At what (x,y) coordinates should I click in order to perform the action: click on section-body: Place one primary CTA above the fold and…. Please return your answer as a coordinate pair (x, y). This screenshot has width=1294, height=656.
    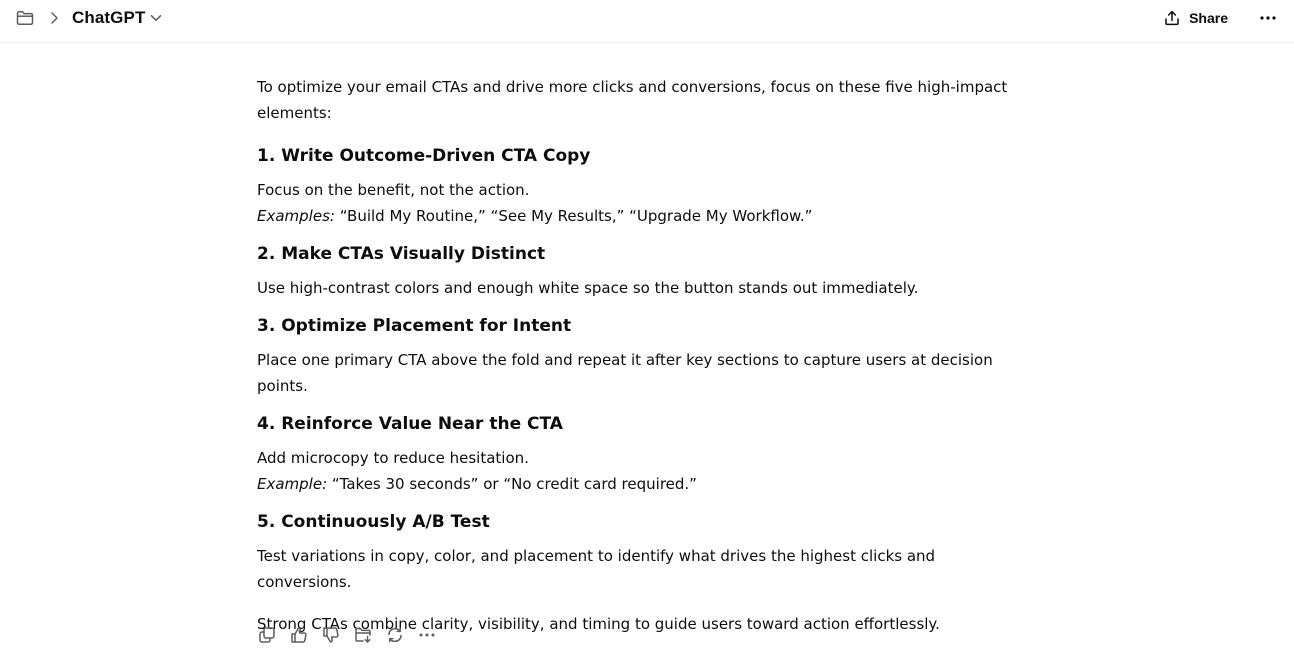
    Looking at the image, I should click on (625, 373).